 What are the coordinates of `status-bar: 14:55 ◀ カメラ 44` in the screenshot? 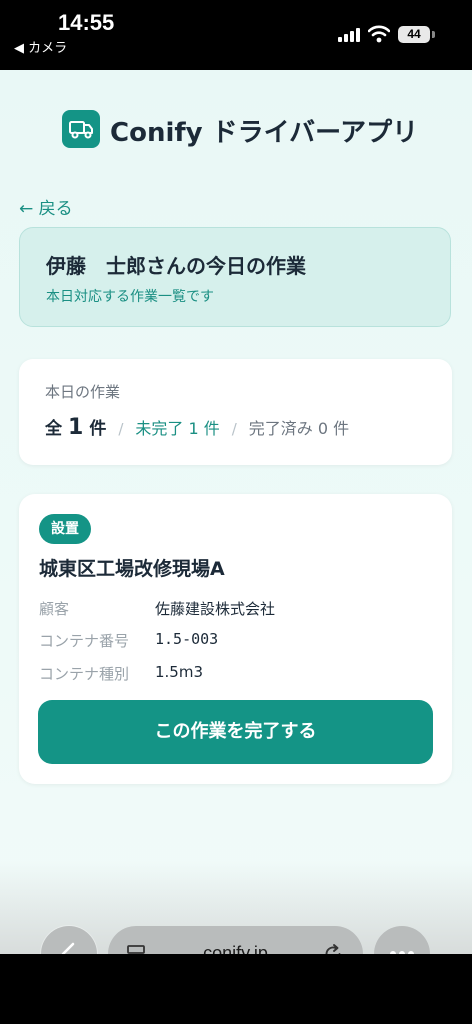 It's located at (236, 35).